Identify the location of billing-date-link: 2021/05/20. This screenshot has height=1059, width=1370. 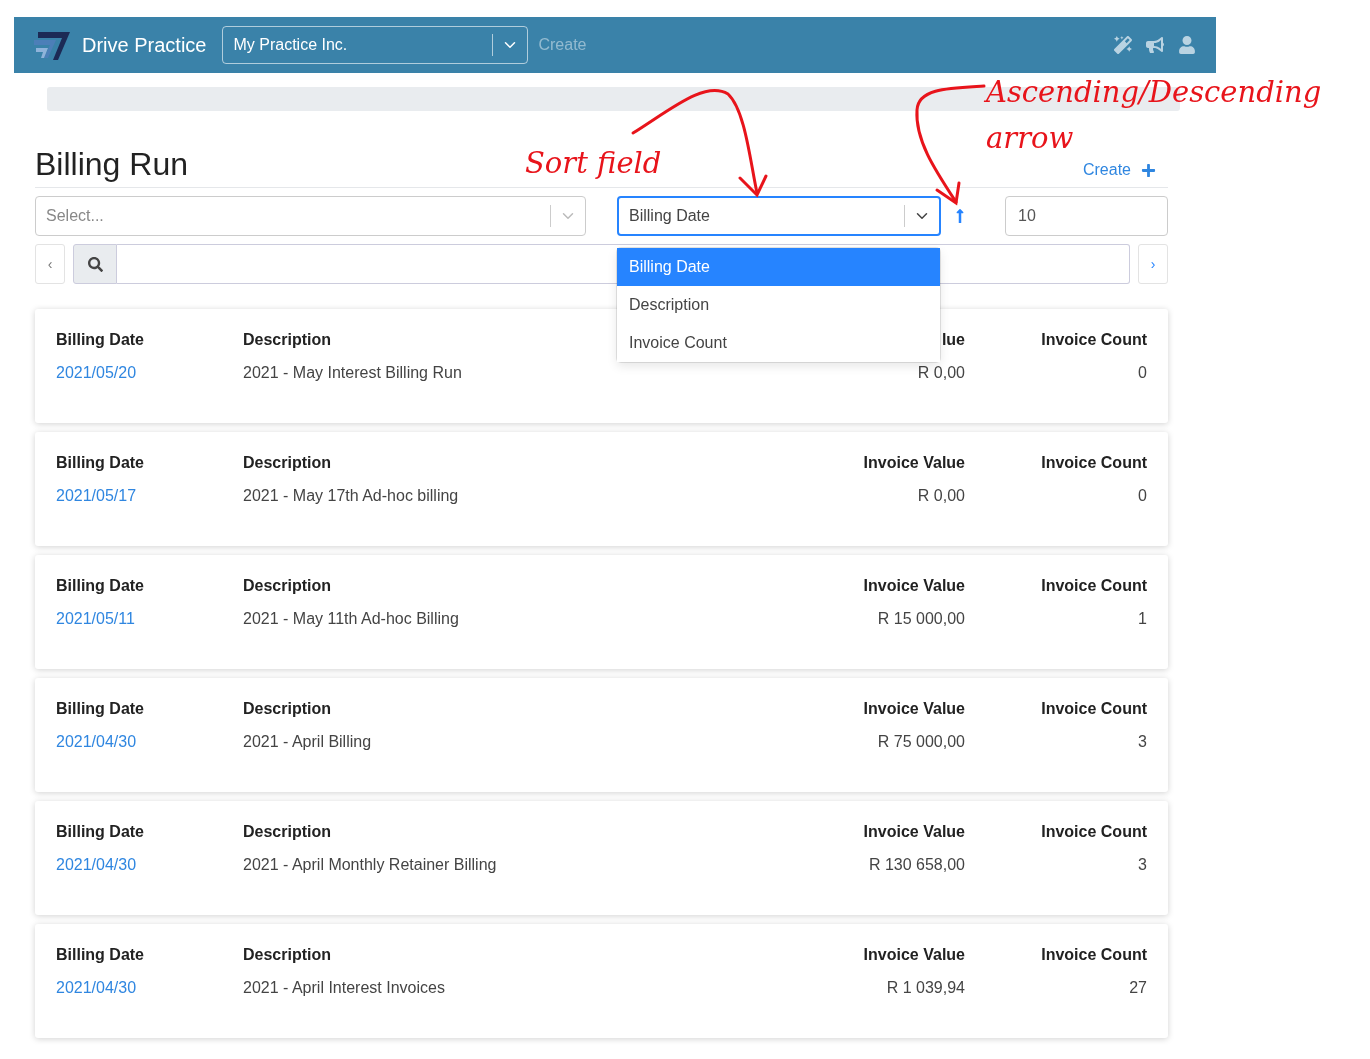
(96, 372).